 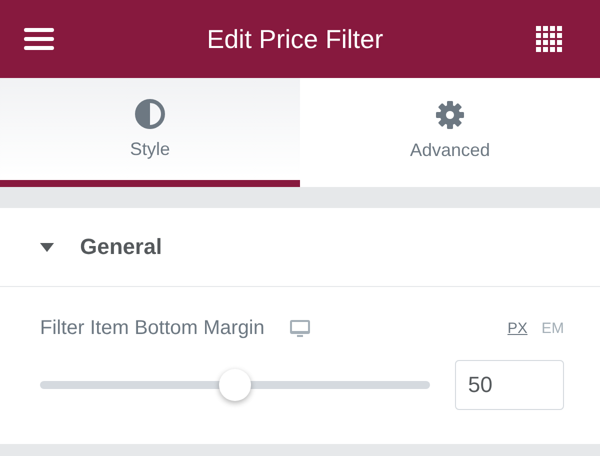 What do you see at coordinates (235, 385) in the screenshot?
I see `slider-thumb` at bounding box center [235, 385].